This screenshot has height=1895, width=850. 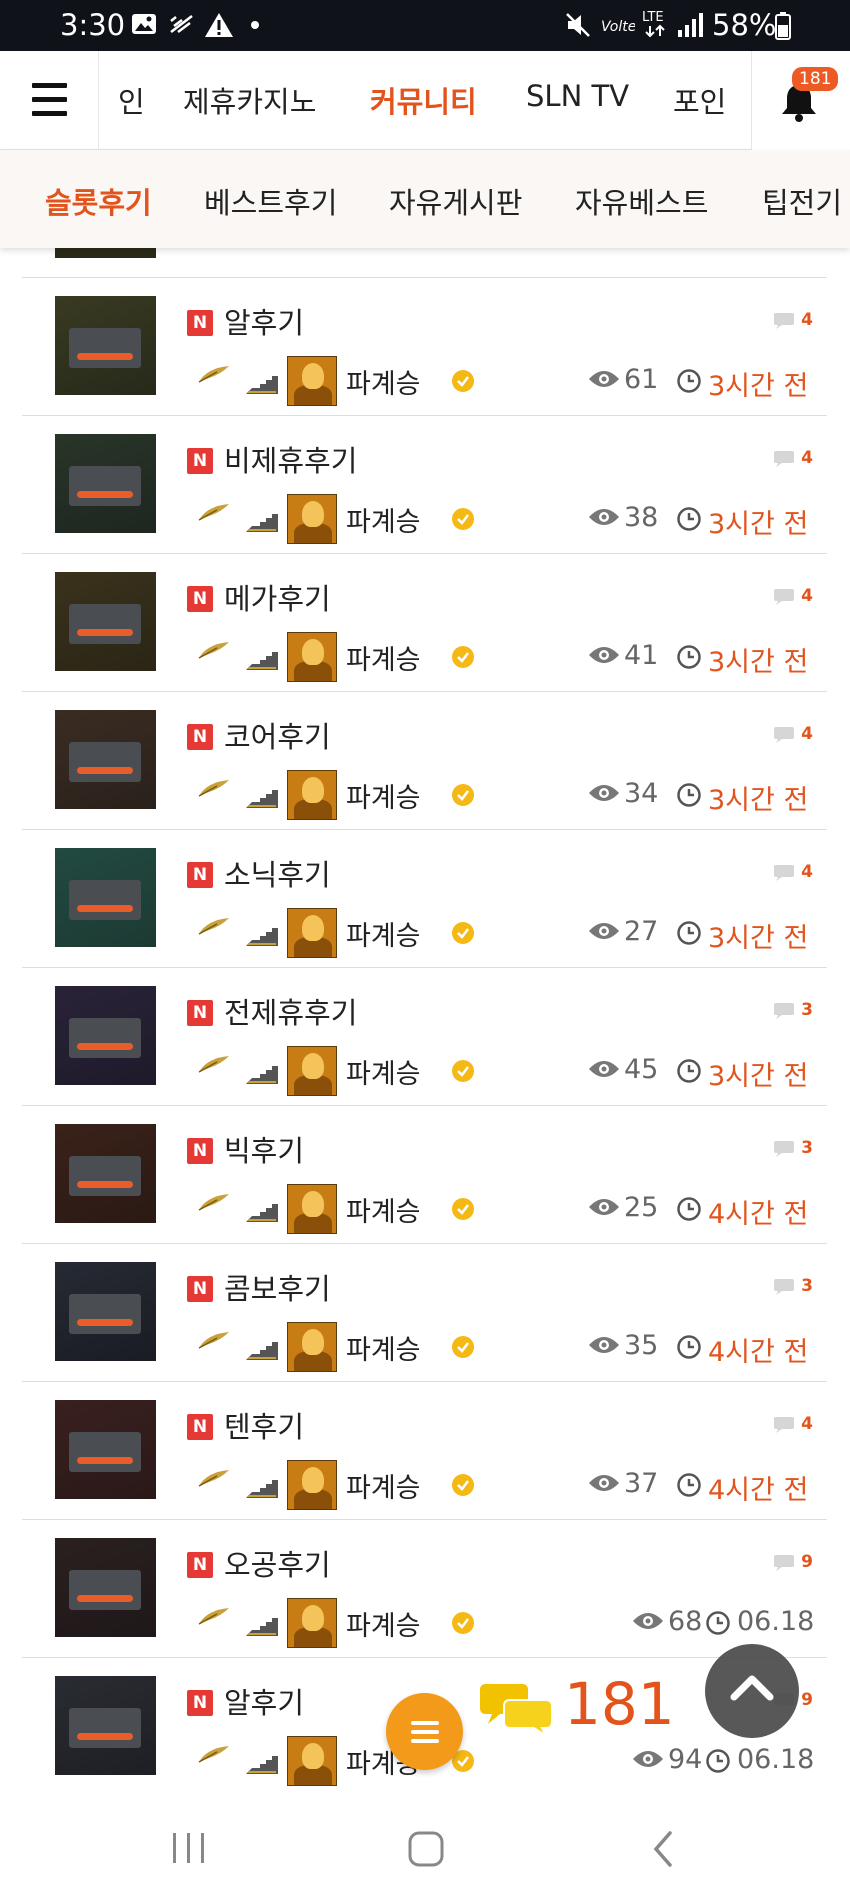 What do you see at coordinates (426, 1849) in the screenshot?
I see `home-icon` at bounding box center [426, 1849].